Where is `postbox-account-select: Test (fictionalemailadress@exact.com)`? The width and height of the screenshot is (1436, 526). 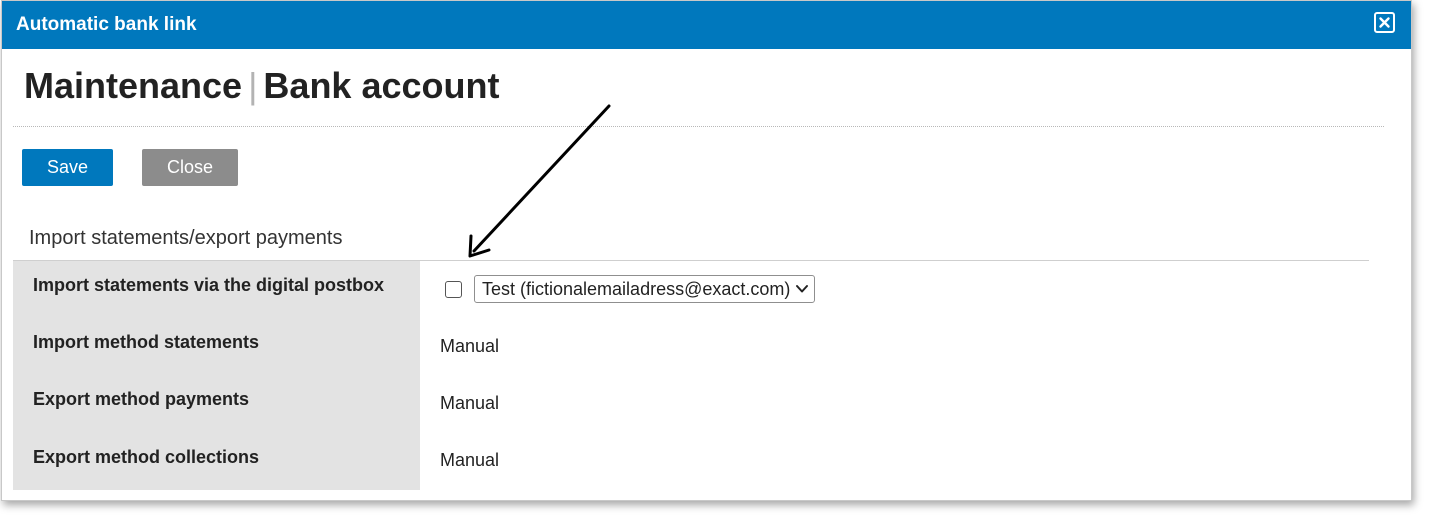 postbox-account-select: Test (fictionalemailadress@exact.com) is located at coordinates (644, 289).